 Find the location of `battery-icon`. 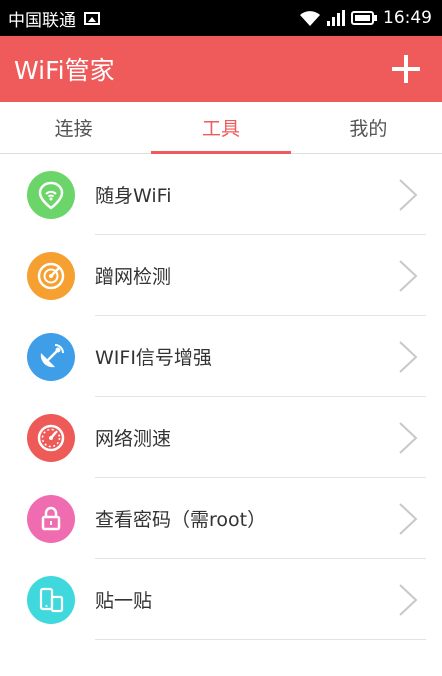

battery-icon is located at coordinates (364, 18).